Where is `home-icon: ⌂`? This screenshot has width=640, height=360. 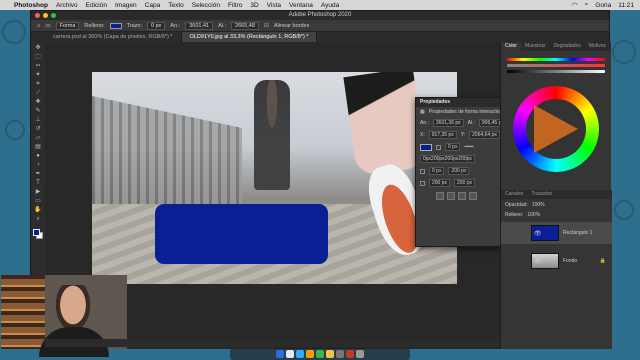 home-icon: ⌂ is located at coordinates (38, 26).